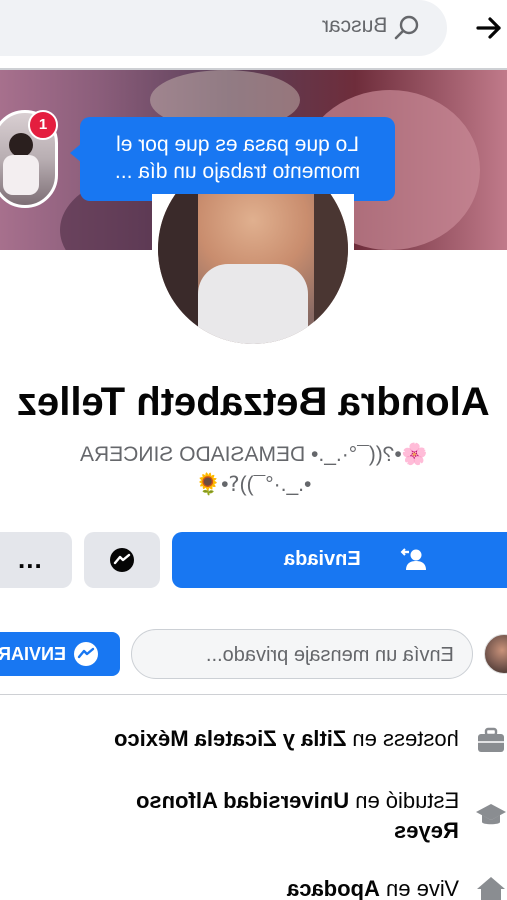  Describe the element at coordinates (372, 888) in the screenshot. I see `location-text: Vive en Apodaca` at that location.